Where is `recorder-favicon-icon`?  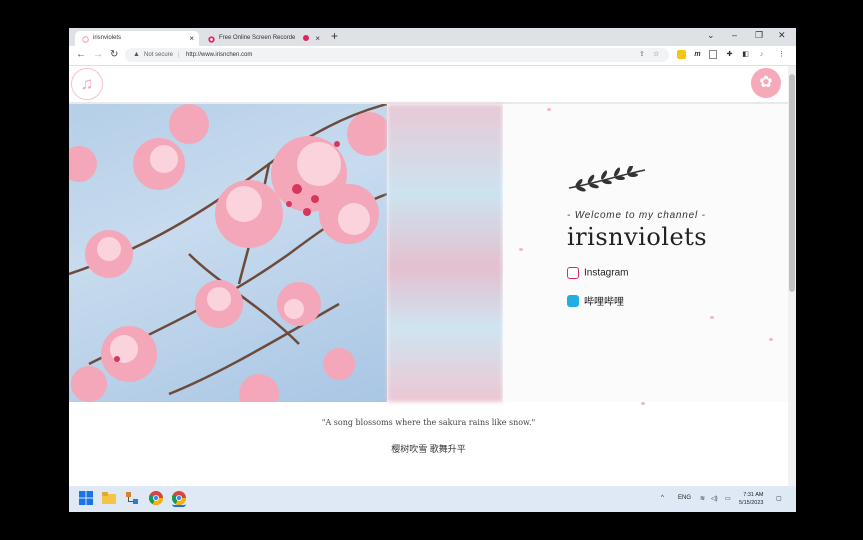
recorder-favicon-icon is located at coordinates (211, 39).